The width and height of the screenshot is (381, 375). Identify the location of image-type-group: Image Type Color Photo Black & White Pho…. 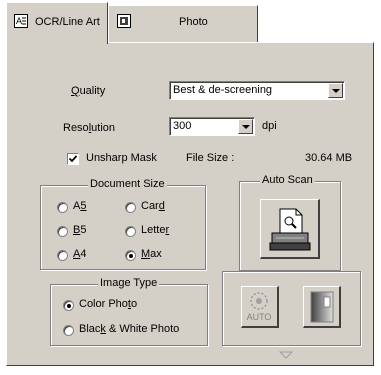
(129, 311).